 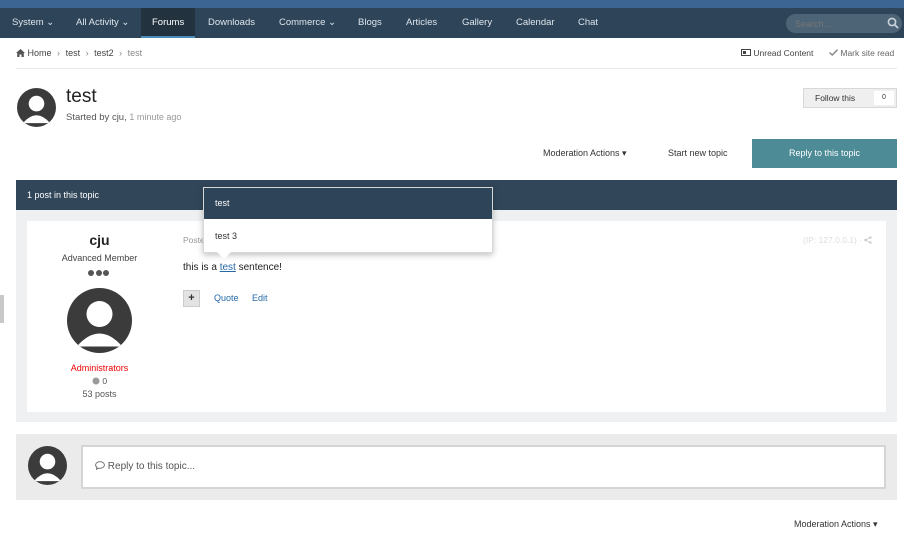 What do you see at coordinates (135, 53) in the screenshot?
I see `breadcrumb-current: test` at bounding box center [135, 53].